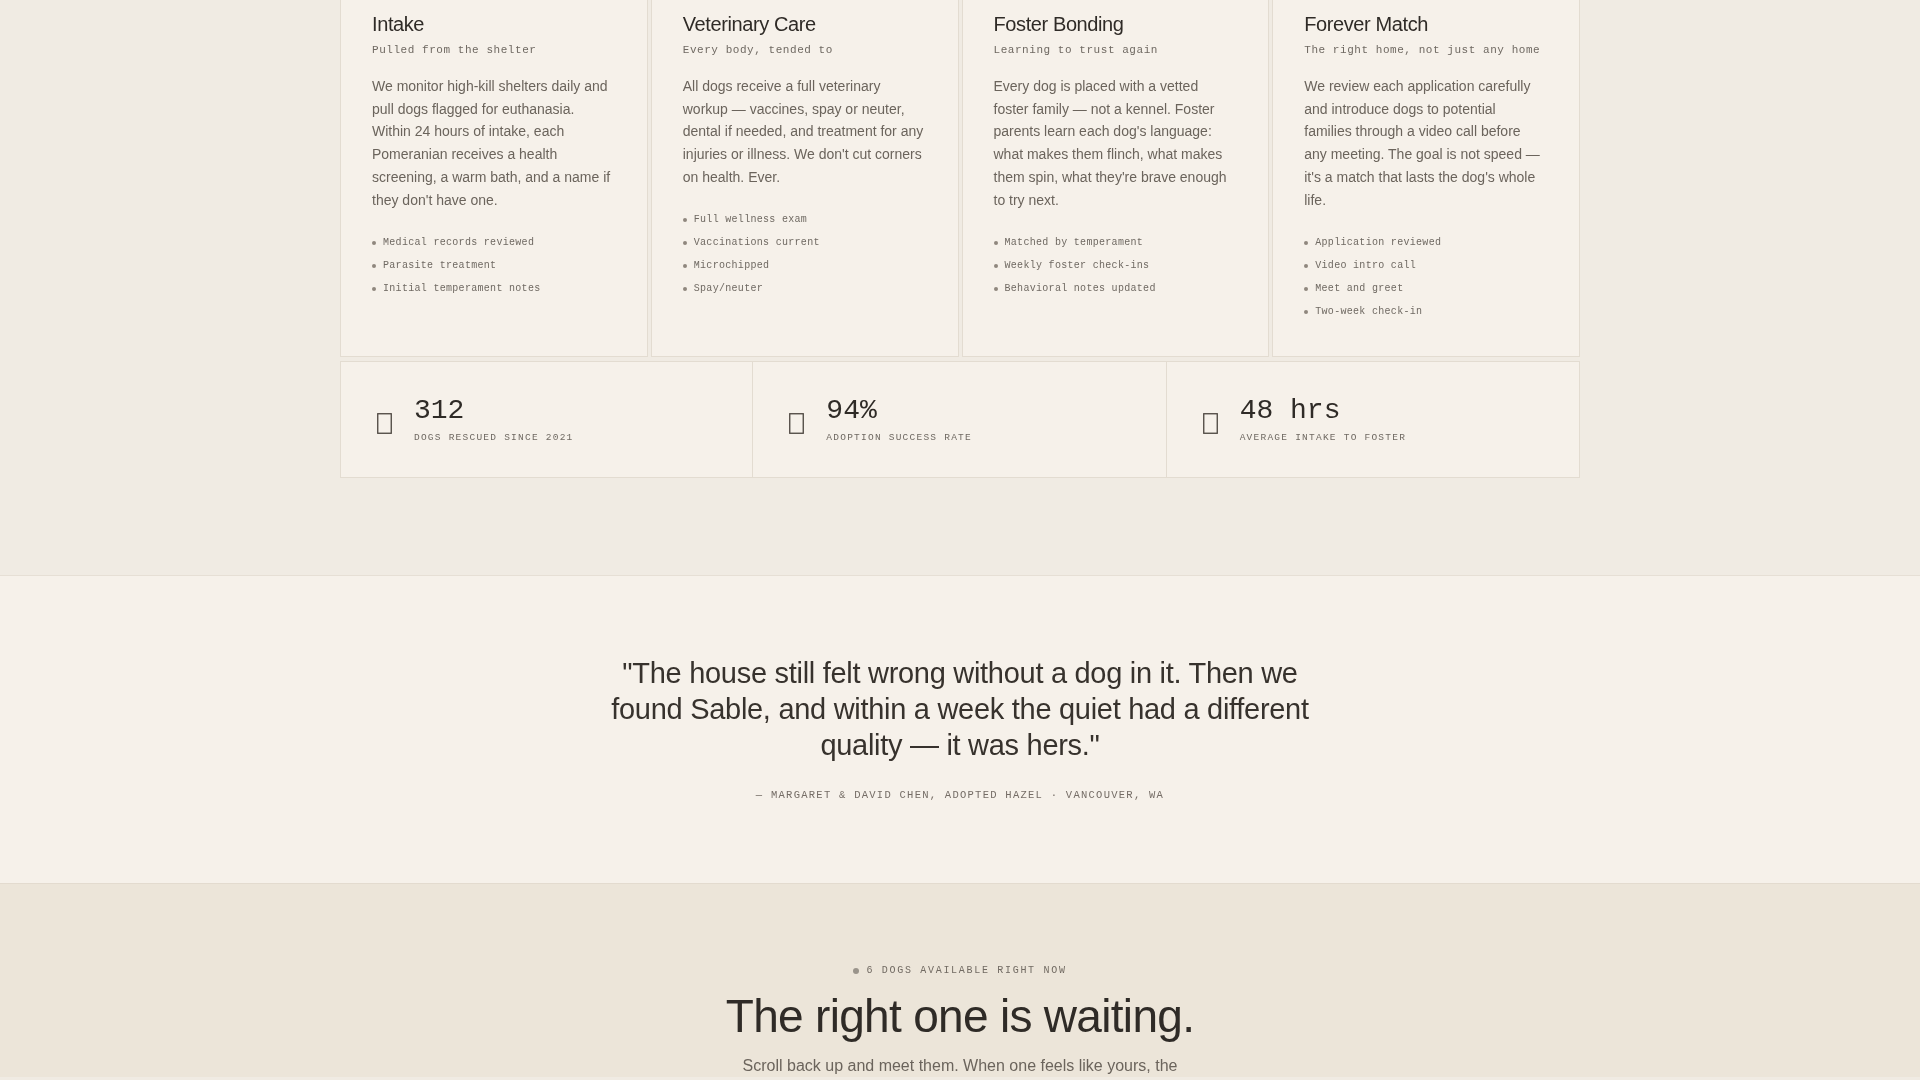 This screenshot has width=1920, height=1080. What do you see at coordinates (966, 971) in the screenshot?
I see `availability-label: 6 DOGS AVAILABLE RIGHT NOW` at bounding box center [966, 971].